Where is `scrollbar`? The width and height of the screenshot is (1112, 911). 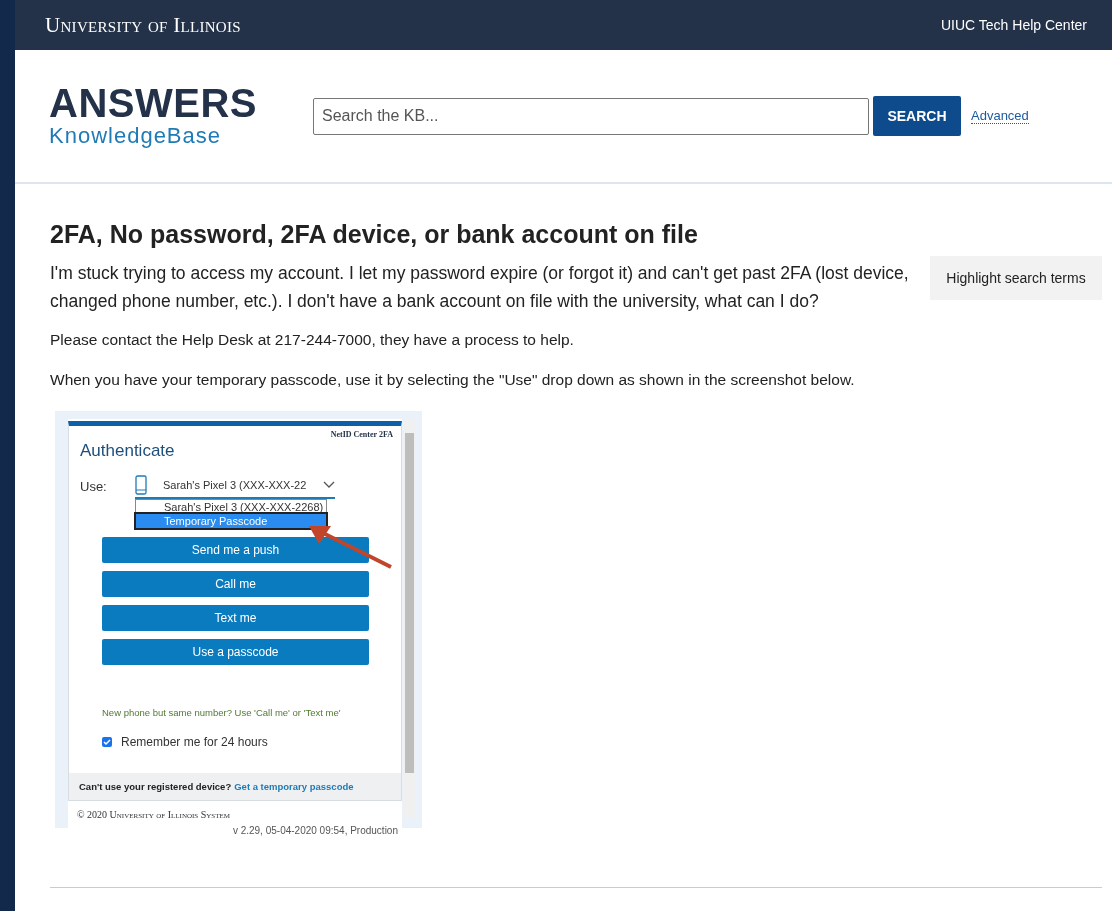 scrollbar is located at coordinates (409, 618).